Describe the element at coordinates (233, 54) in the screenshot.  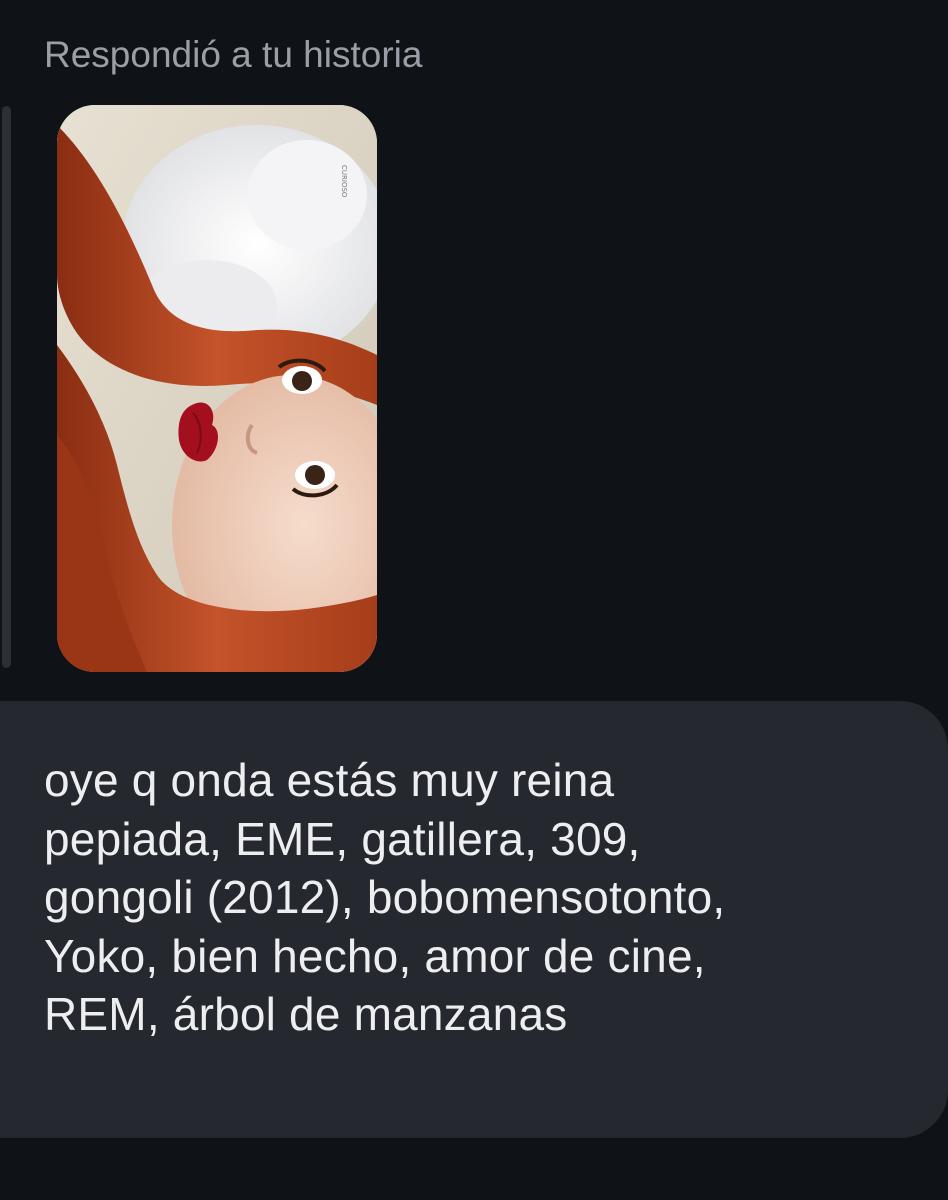
I see `reply-context-label: Respondió a tu historia` at that location.